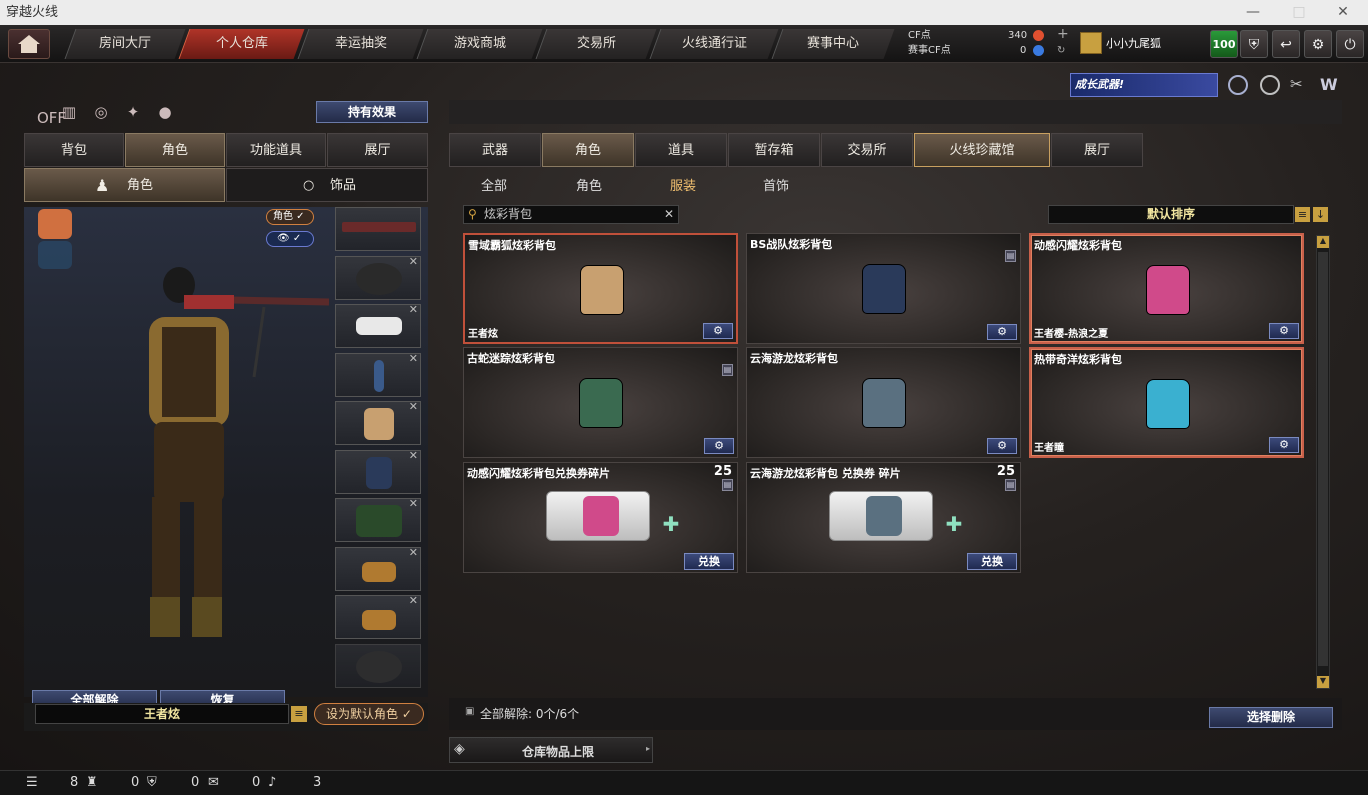  I want to click on slot-backpack: ✕, so click(378, 422).